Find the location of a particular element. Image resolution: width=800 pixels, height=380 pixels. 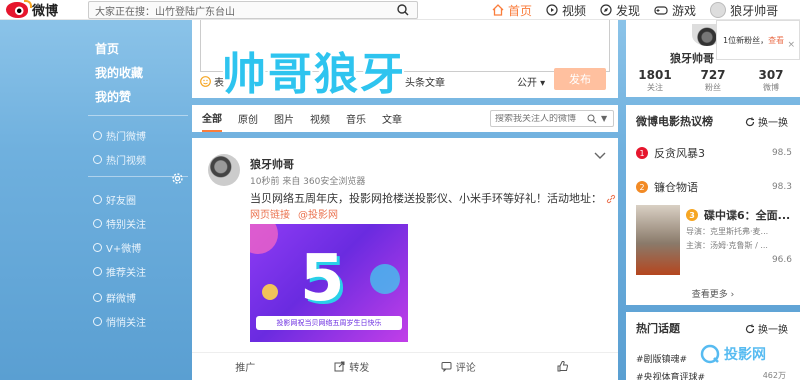

movie-refresh-button: 换一换 is located at coordinates (766, 121).